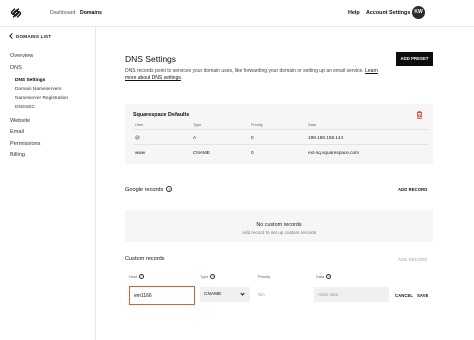 This screenshot has width=474, height=340. Describe the element at coordinates (201, 152) in the screenshot. I see `record-type: CNAME` at that location.